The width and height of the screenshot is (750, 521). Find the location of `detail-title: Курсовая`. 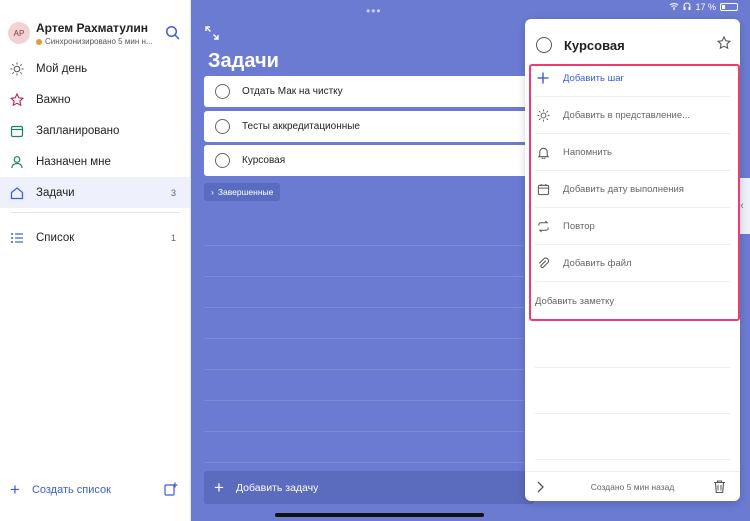

detail-title: Курсовая is located at coordinates (594, 45).